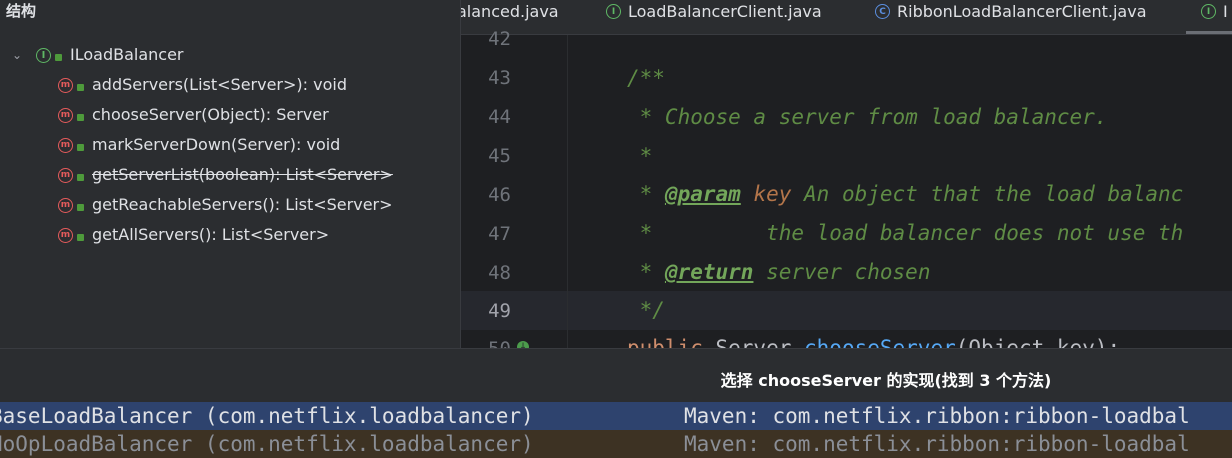  I want to click on tab-label: RibbonLoadBalancerClient.java, so click(1022, 11).